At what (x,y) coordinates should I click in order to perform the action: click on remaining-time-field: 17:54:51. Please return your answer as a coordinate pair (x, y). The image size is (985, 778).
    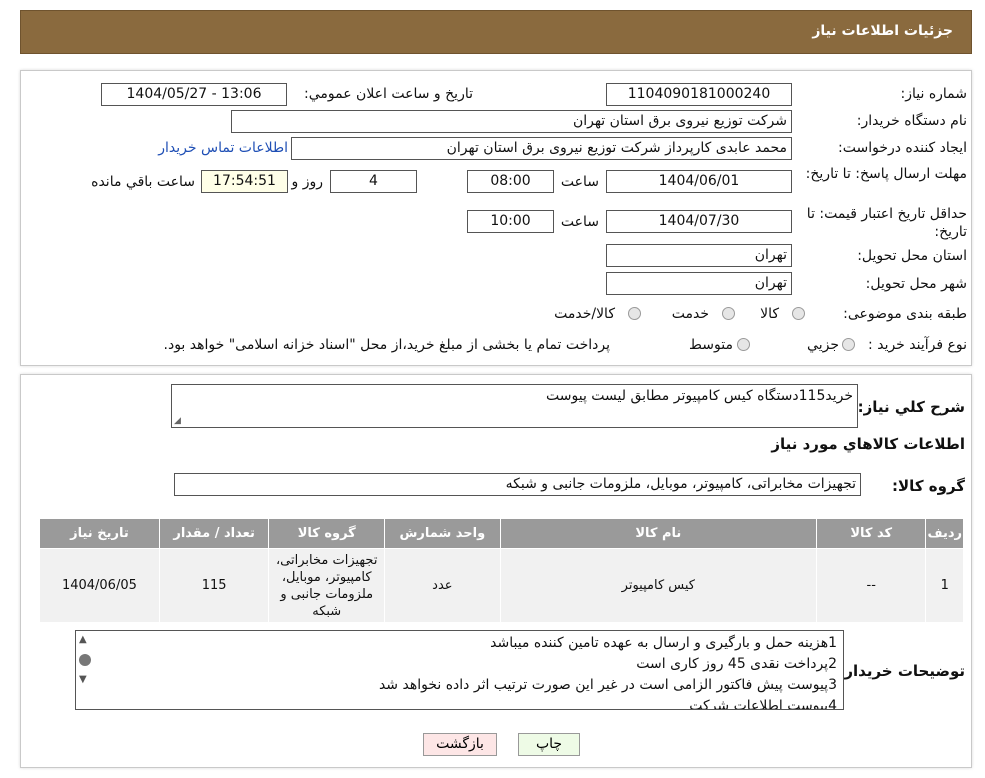
    Looking at the image, I should click on (244, 181).